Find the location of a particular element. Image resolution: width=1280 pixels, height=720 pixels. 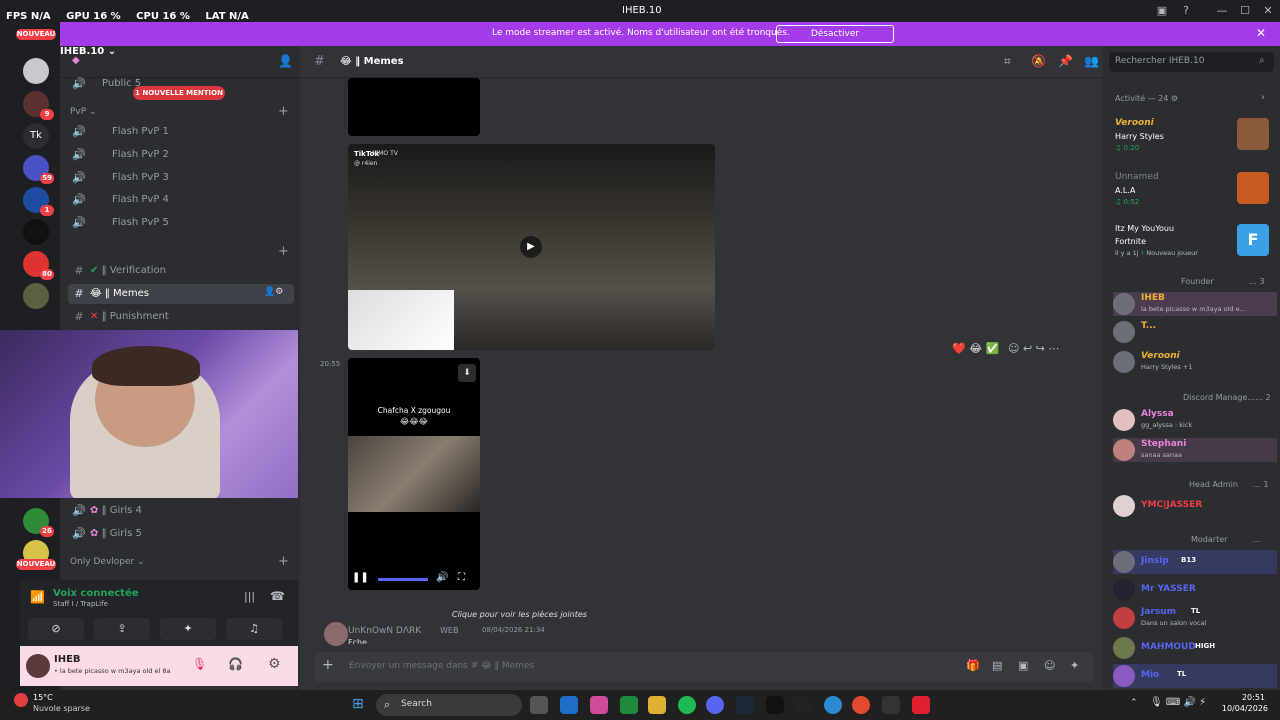

settings-gear-icon: ⚙ is located at coordinates (274, 664).